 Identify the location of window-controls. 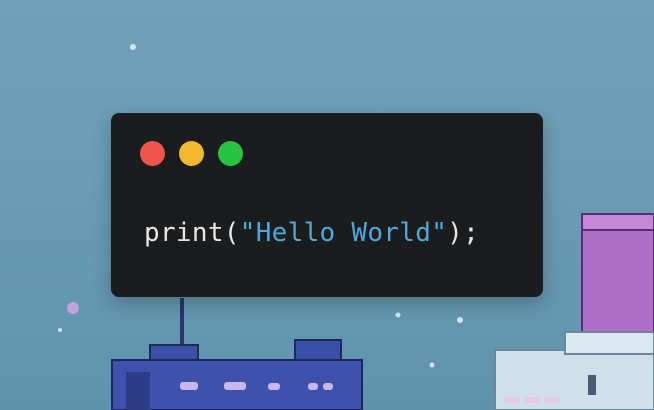
(191, 153).